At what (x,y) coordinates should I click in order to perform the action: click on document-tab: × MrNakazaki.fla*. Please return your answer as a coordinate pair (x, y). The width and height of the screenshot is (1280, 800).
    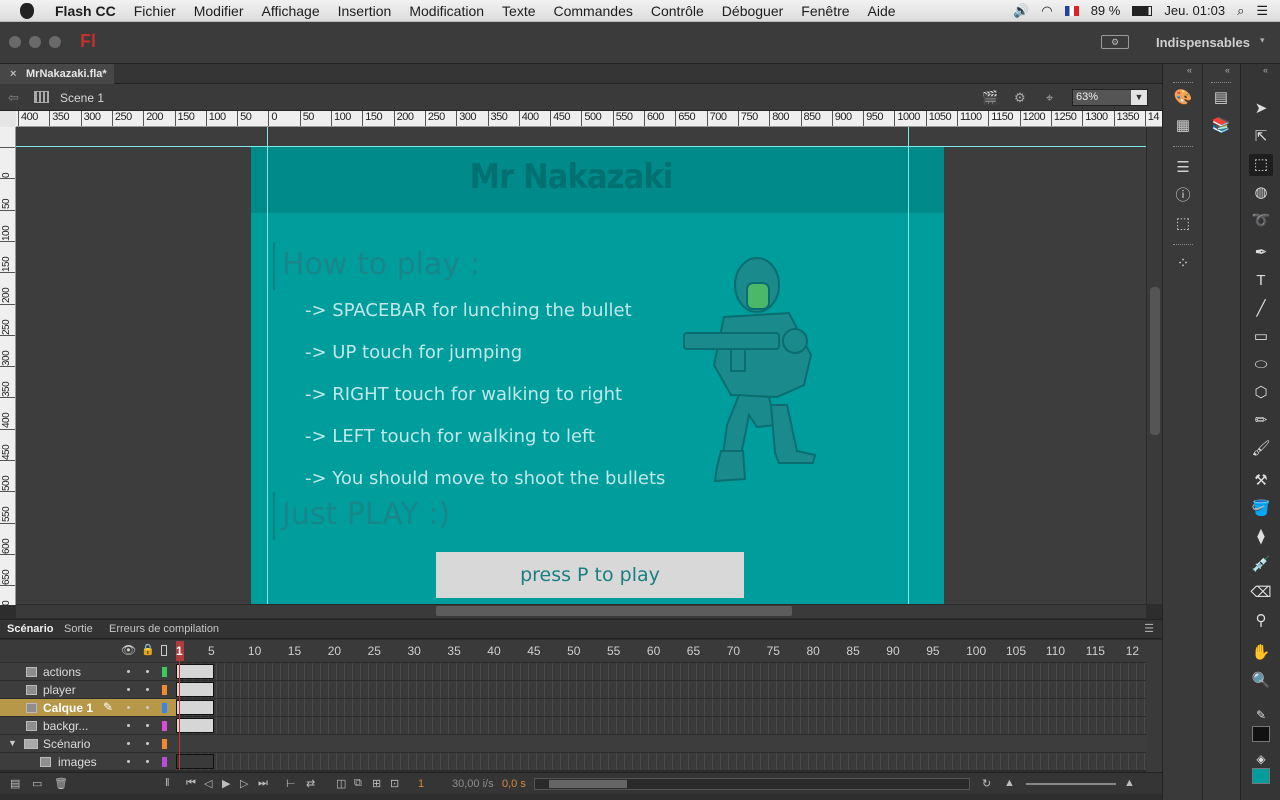
    Looking at the image, I should click on (57, 74).